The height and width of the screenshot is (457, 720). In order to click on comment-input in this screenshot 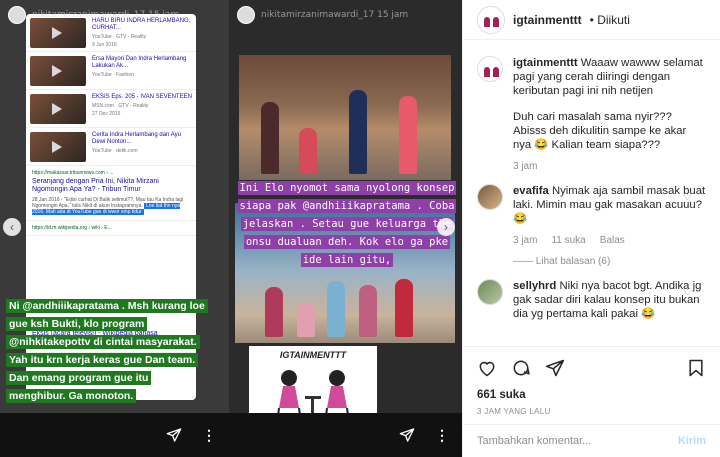, I will do `click(572, 441)`.